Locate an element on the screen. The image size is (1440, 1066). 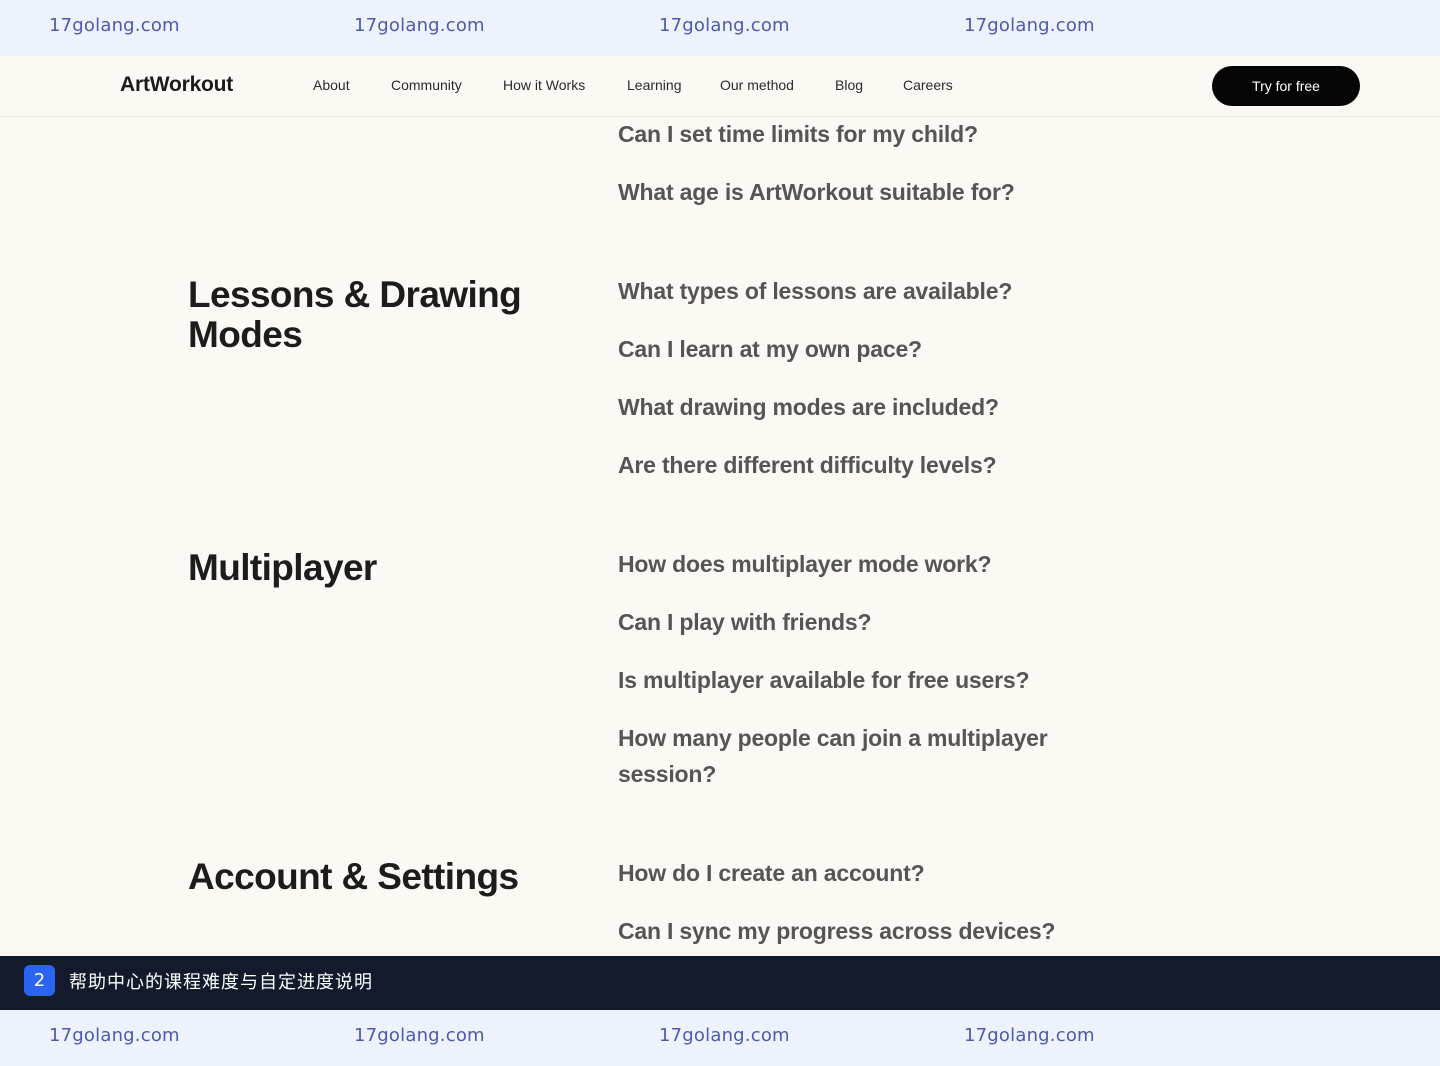
faq-question: What types of lessons are available? is located at coordinates (848, 291).